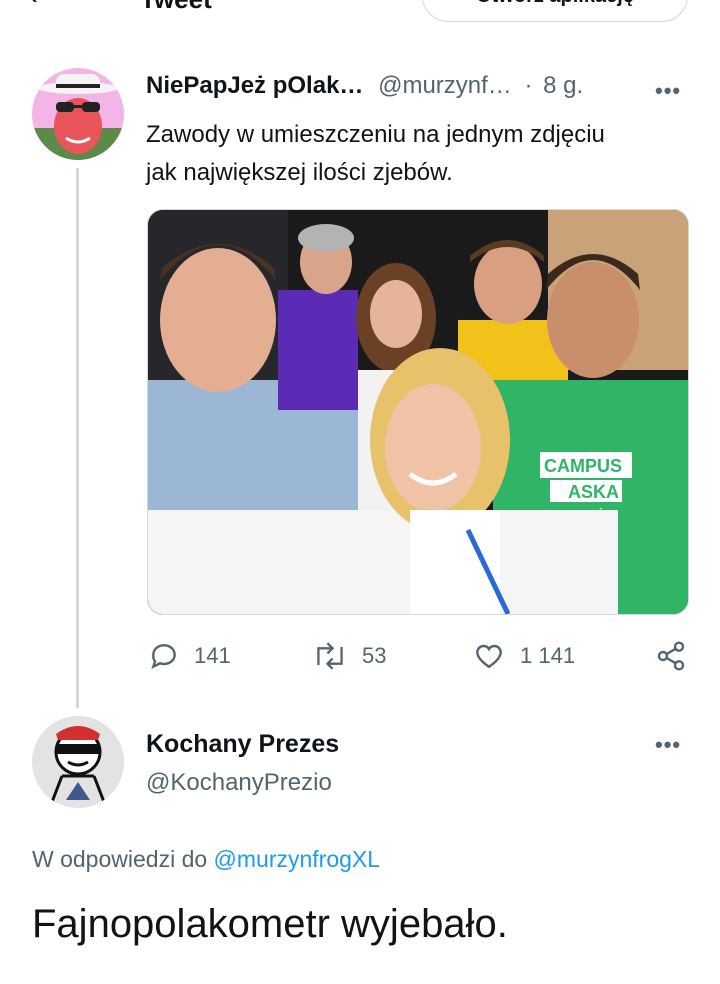 This screenshot has width=720, height=984. I want to click on reply-author-name: Kochany Prezes, so click(242, 744).